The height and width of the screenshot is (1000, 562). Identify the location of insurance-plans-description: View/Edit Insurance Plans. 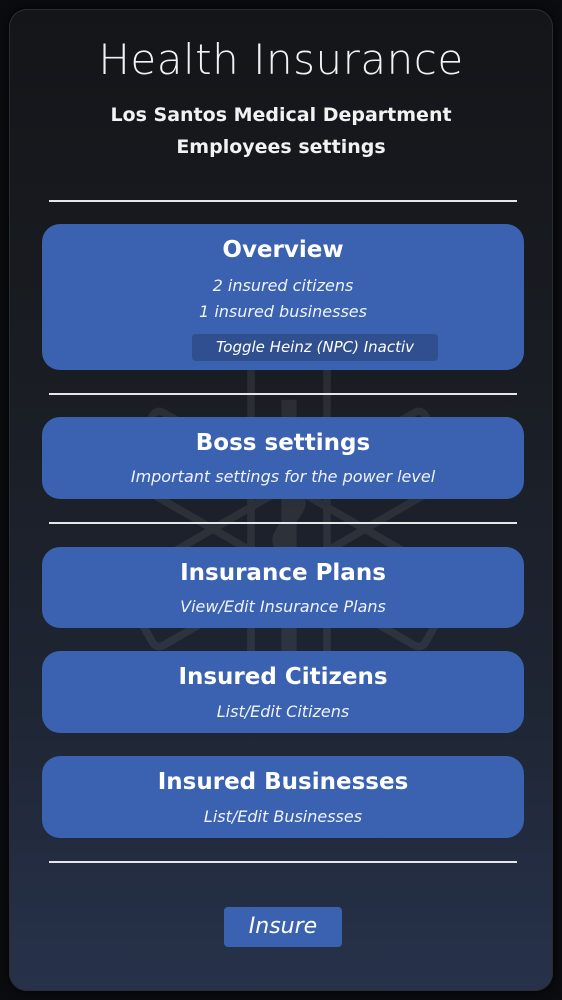
(283, 606).